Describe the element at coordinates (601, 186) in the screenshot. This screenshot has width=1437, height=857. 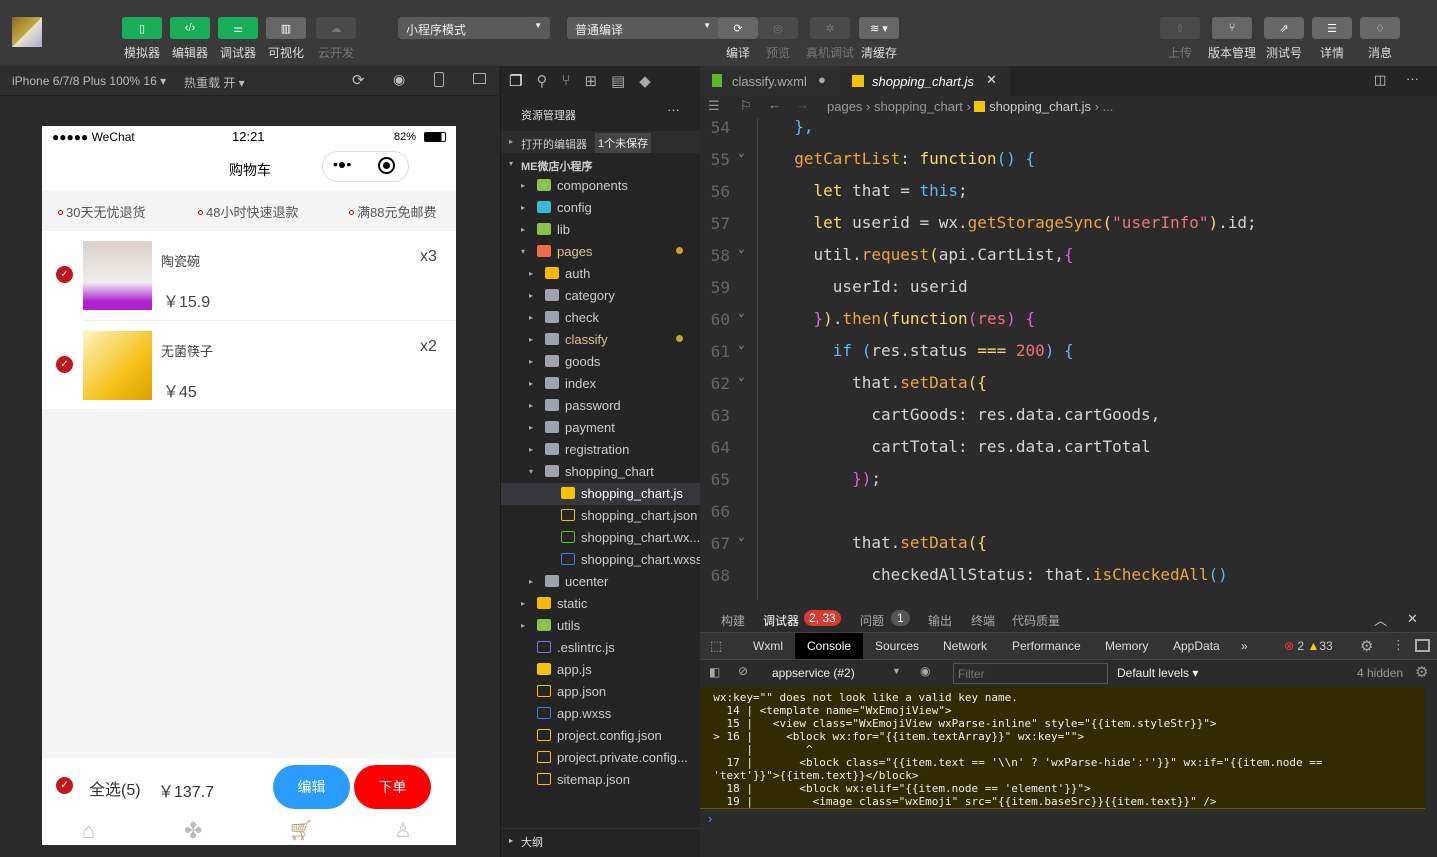
I see `tree-item-components: ▸ components` at that location.